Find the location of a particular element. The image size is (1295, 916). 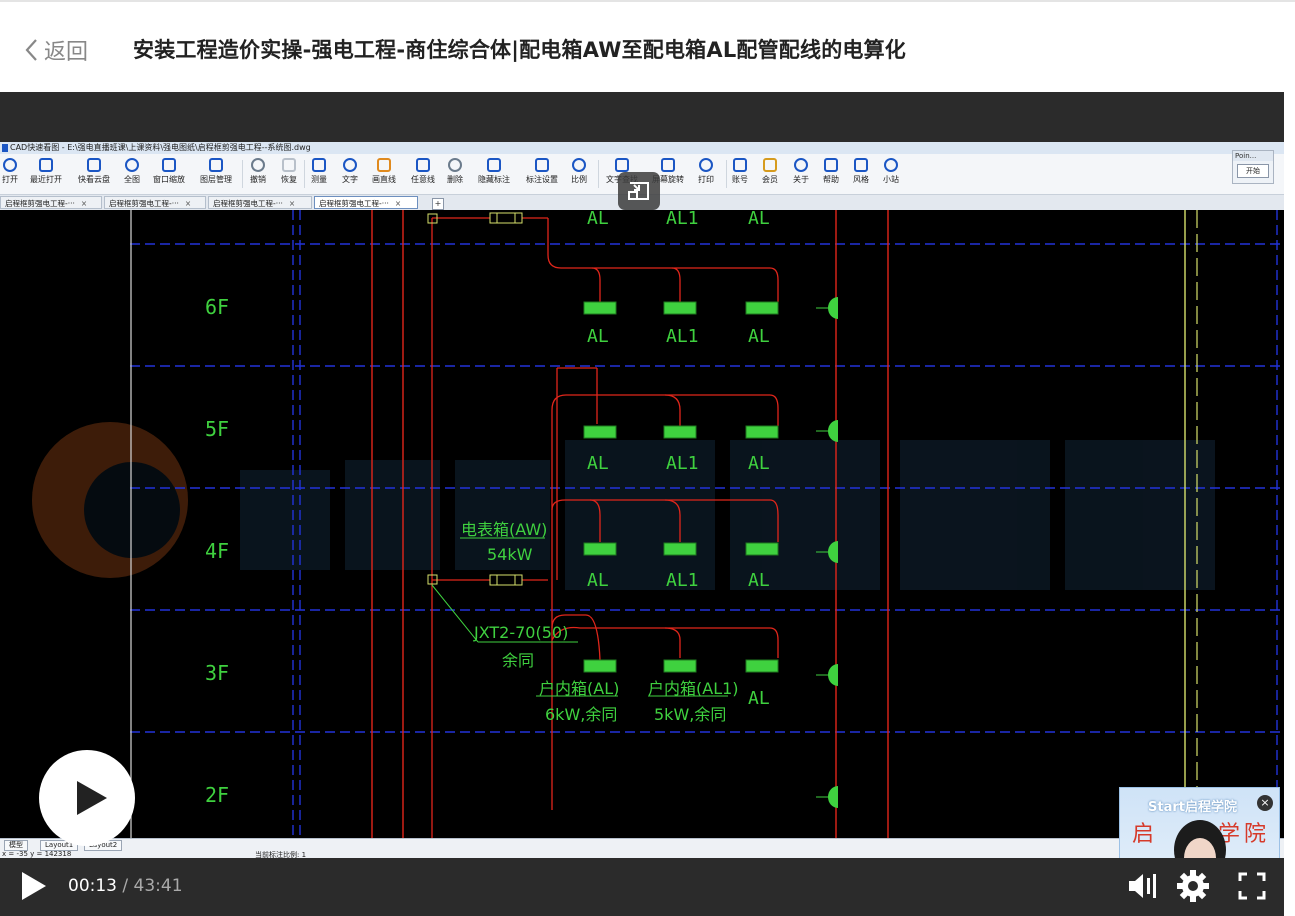

toolbar-button: 帮助 is located at coordinates (831, 171).